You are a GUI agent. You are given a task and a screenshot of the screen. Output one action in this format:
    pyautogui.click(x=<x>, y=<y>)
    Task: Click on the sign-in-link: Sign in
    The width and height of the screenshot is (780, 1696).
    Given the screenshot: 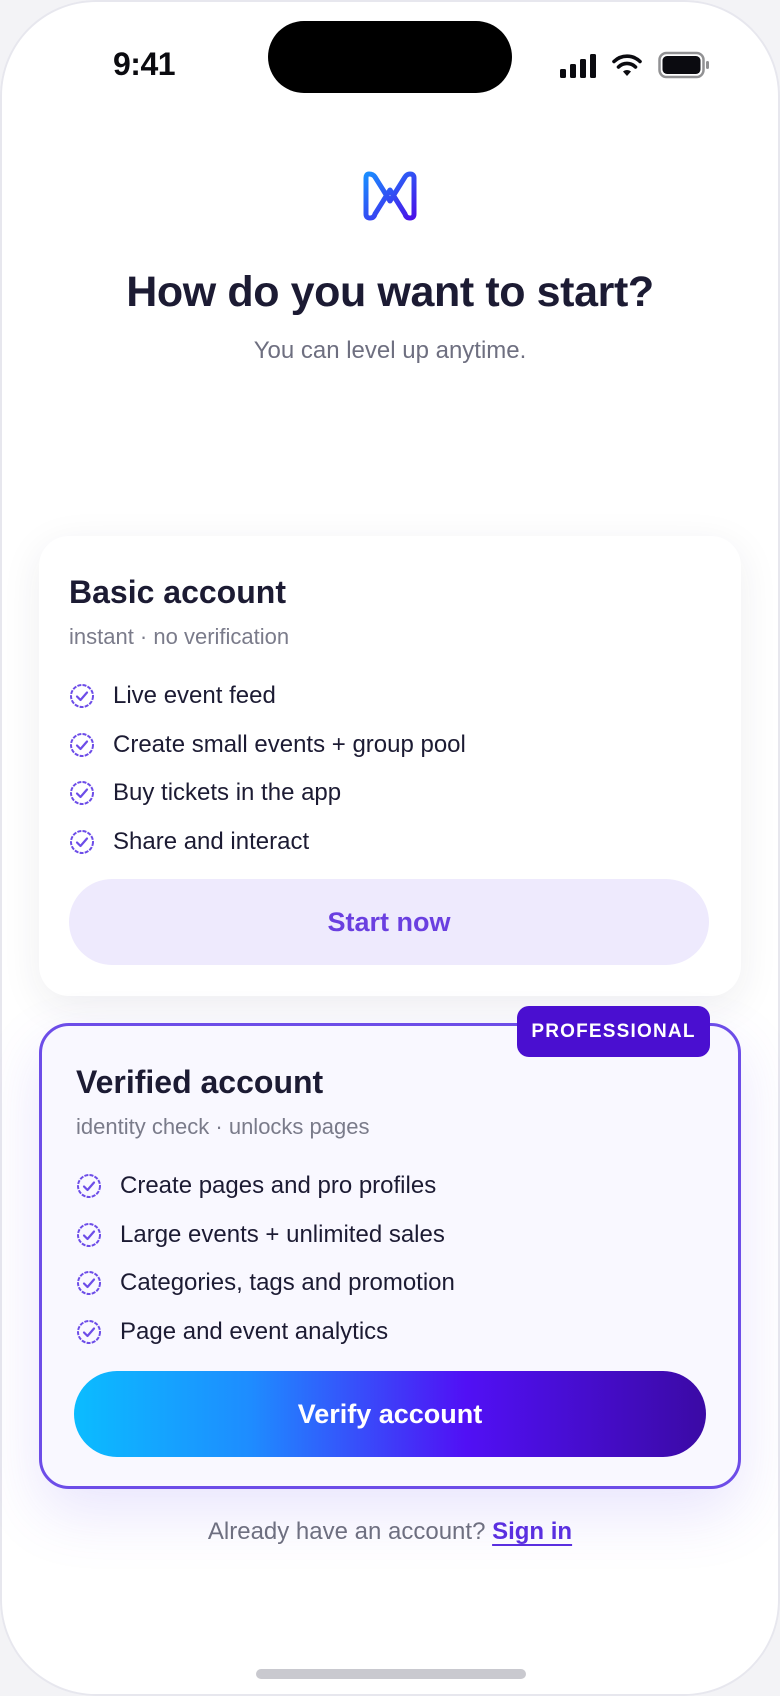 What is the action you would take?
    pyautogui.click(x=532, y=1531)
    